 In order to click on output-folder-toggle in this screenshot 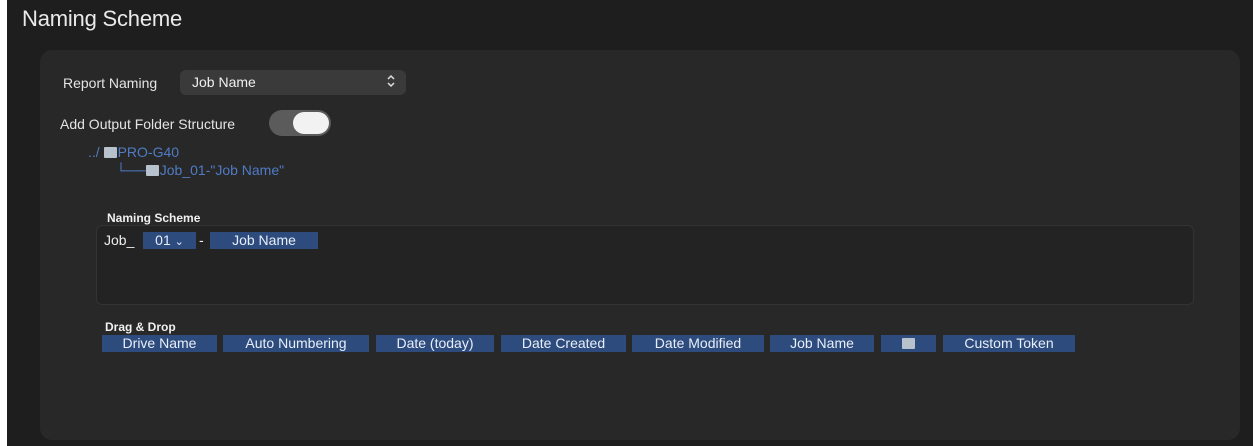, I will do `click(300, 123)`.